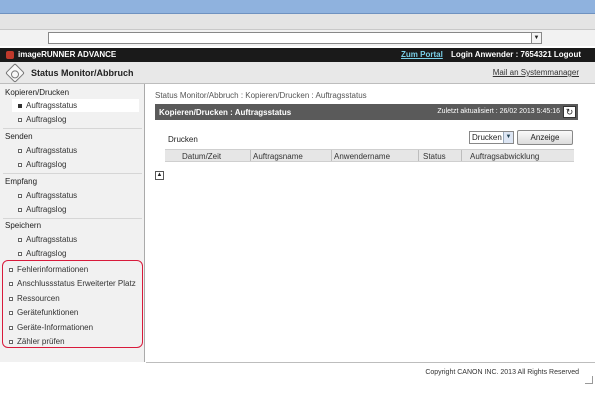 This screenshot has height=394, width=595. What do you see at coordinates (51, 327) in the screenshot?
I see `sidebar-item-geraete-informationen: Geräte-Informationen` at bounding box center [51, 327].